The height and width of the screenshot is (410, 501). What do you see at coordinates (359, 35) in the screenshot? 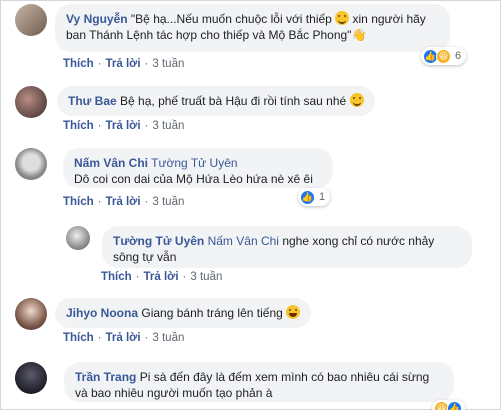
I see `waving-hand-icon: 👋` at bounding box center [359, 35].